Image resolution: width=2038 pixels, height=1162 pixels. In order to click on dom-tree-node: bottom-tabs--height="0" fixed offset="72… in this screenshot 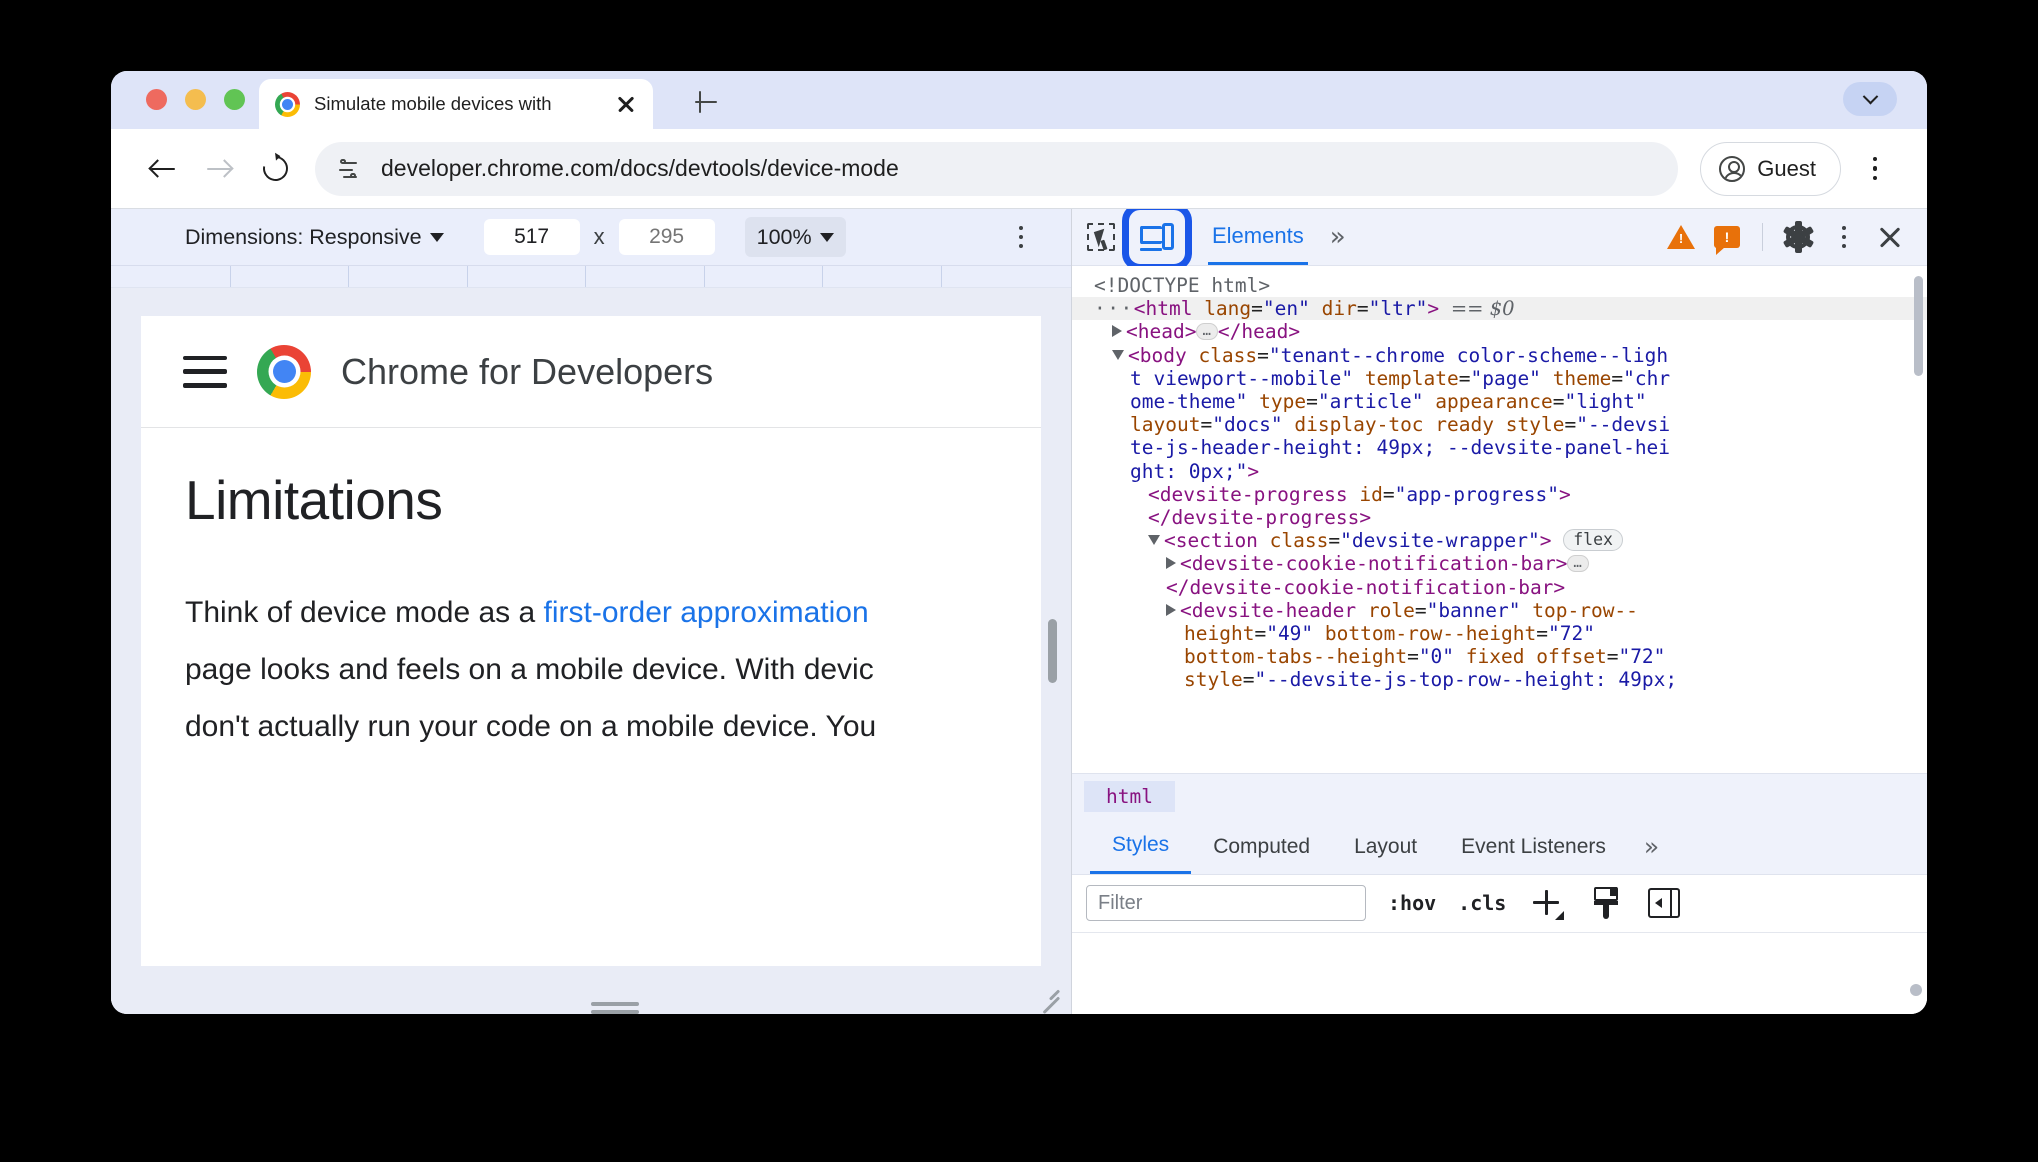, I will do `click(1499, 656)`.